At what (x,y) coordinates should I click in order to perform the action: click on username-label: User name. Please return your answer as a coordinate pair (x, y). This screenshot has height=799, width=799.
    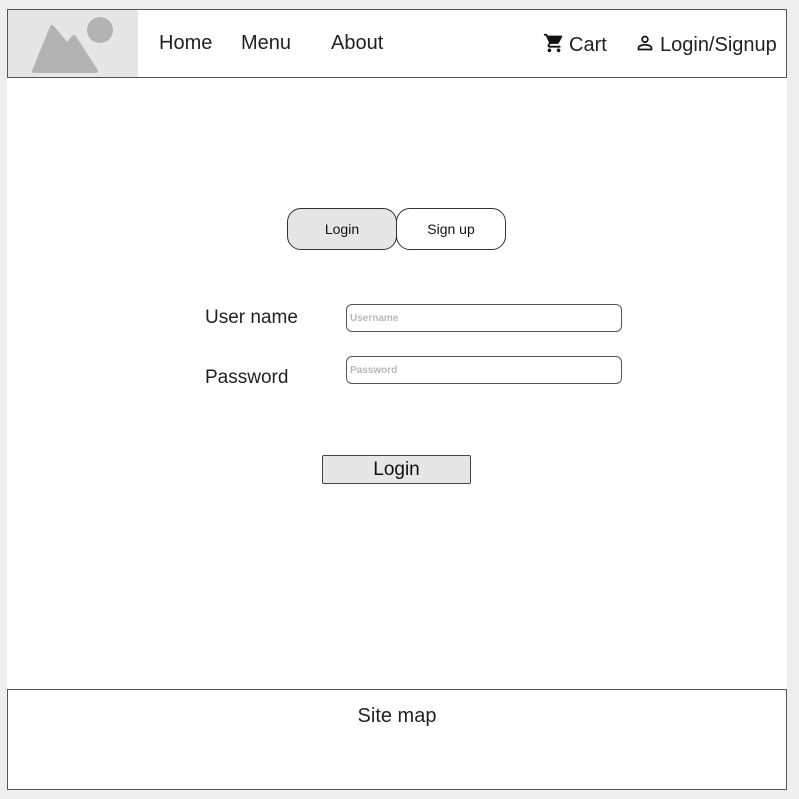
    Looking at the image, I should click on (251, 317).